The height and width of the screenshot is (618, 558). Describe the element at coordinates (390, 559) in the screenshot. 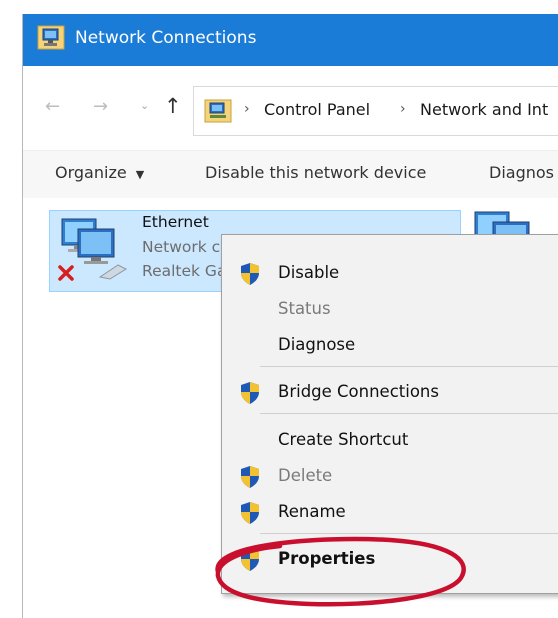

I see `menu-item-properties: Properties` at that location.